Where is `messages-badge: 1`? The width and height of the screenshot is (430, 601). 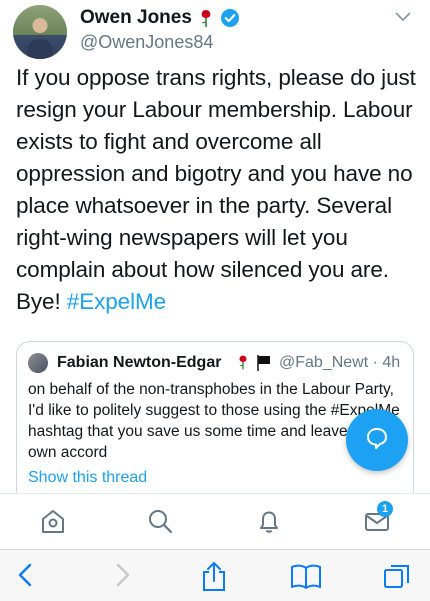 messages-badge: 1 is located at coordinates (385, 509).